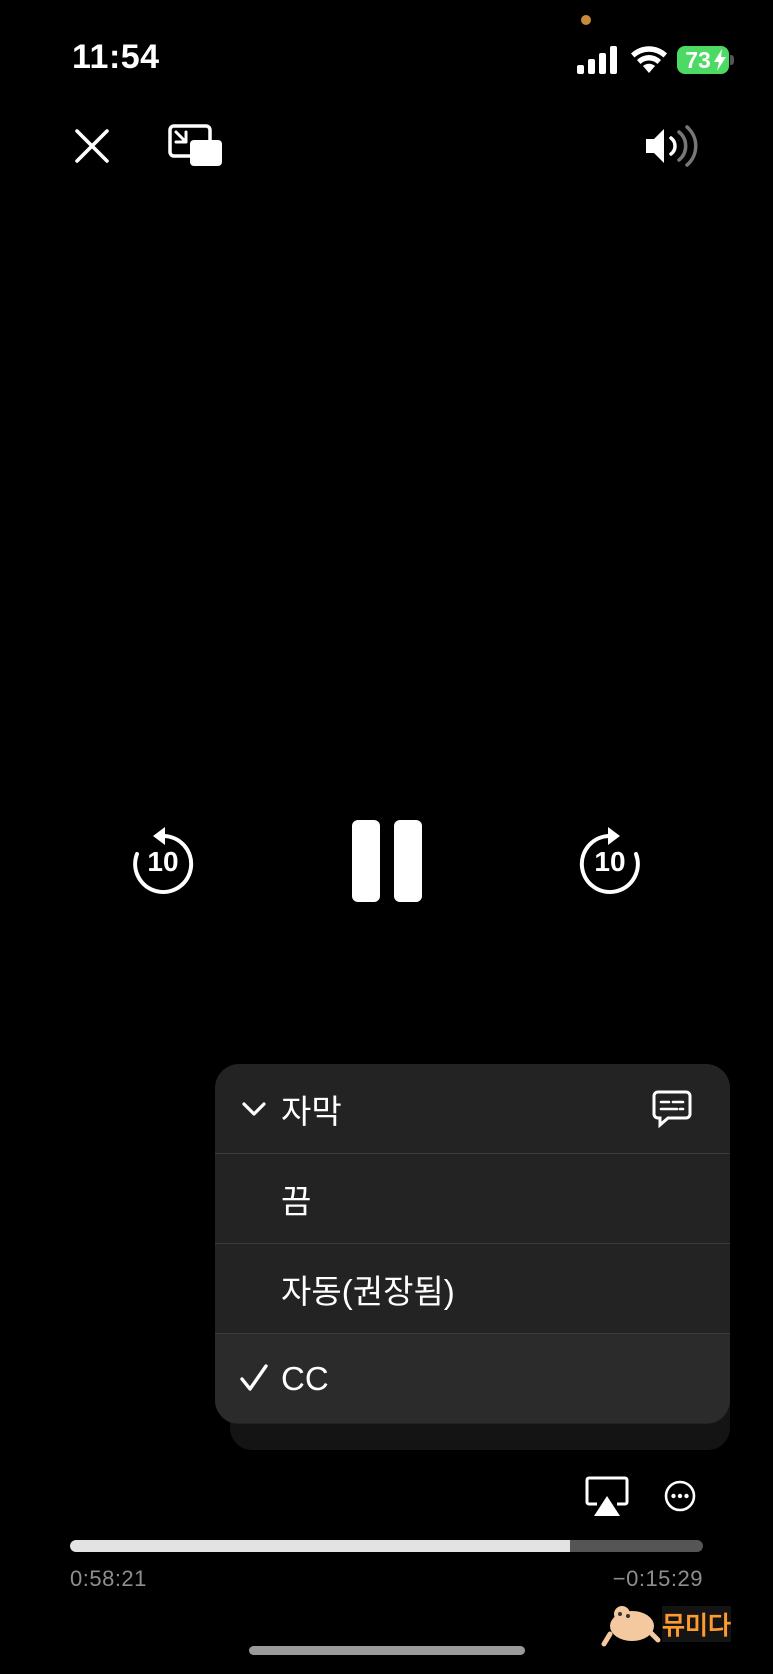 Image resolution: width=773 pixels, height=1674 pixels. What do you see at coordinates (597, 60) in the screenshot?
I see `cellular-signal-icon` at bounding box center [597, 60].